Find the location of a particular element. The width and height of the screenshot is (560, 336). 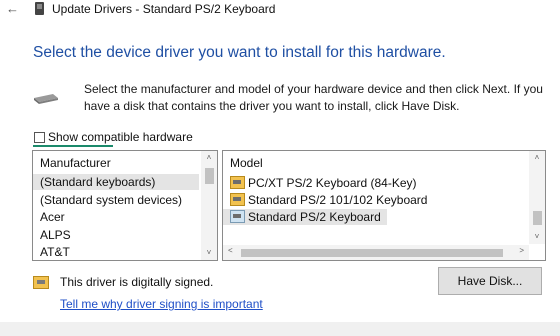

manufacturer-item: (Standard system devices) is located at coordinates (107, 200).